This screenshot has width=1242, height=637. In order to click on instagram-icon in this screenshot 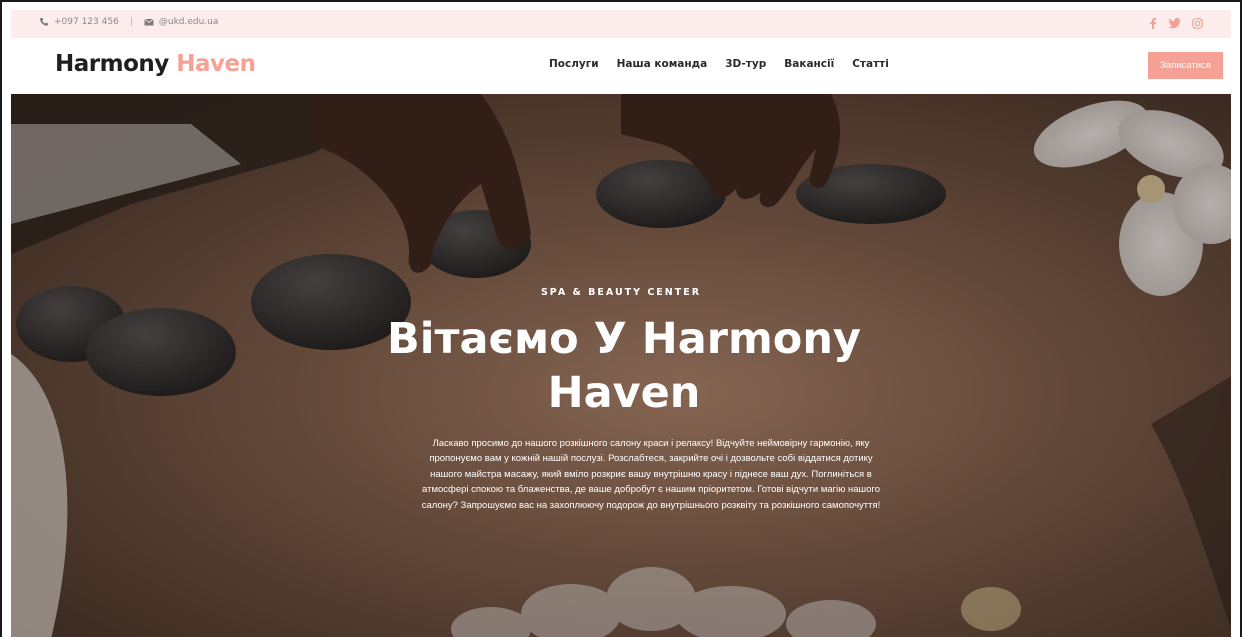, I will do `click(1197, 23)`.